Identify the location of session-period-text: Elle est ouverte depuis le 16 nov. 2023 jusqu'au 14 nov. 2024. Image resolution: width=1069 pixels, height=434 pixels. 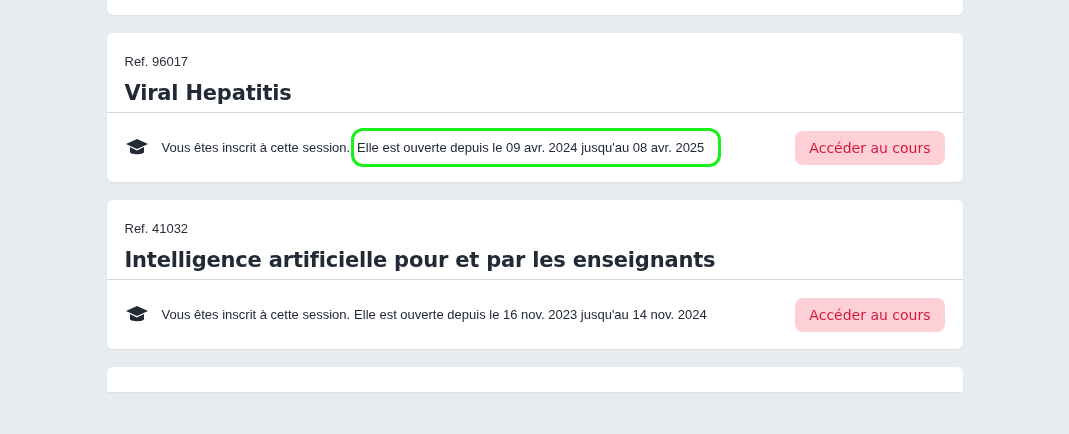
(530, 314).